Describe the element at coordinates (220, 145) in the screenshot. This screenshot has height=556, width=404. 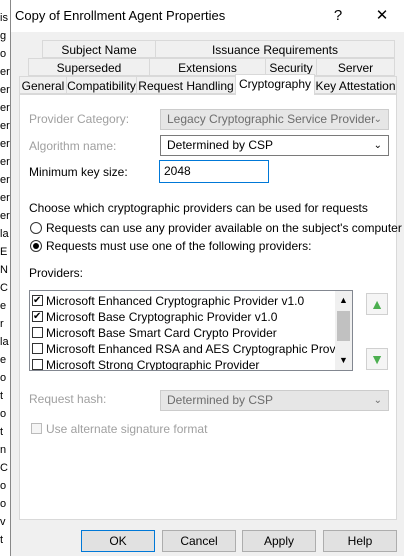
I see `algorithm-name-value: Determined by CSP` at that location.